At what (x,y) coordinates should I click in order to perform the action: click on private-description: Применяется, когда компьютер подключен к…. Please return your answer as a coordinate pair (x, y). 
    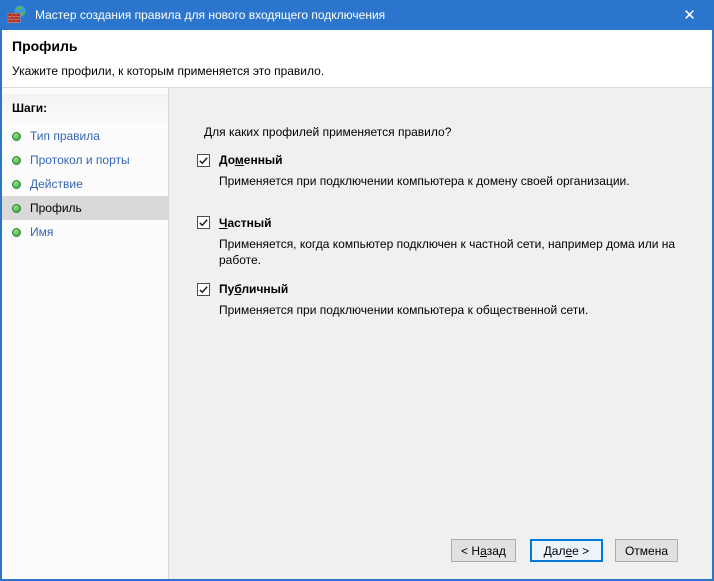
    Looking at the image, I should click on (447, 251).